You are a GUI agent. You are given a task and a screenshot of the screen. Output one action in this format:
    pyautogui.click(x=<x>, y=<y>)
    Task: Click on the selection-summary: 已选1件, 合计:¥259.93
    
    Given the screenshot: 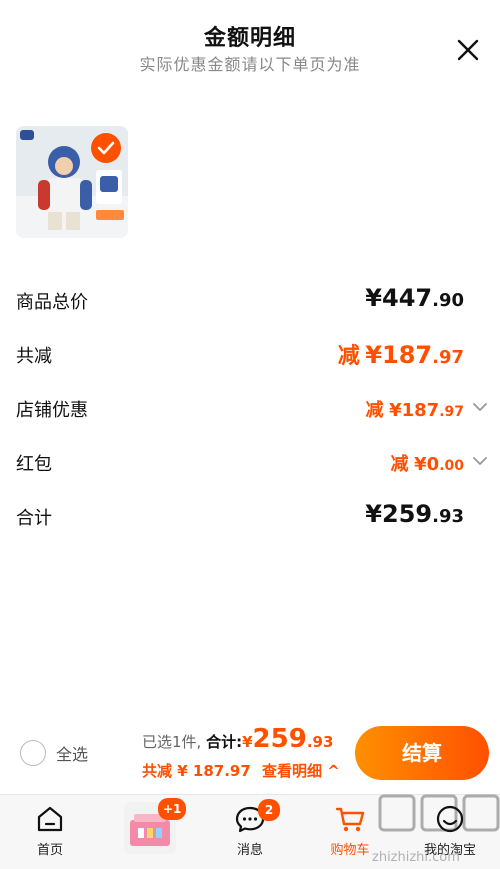 What is the action you would take?
    pyautogui.click(x=237, y=739)
    